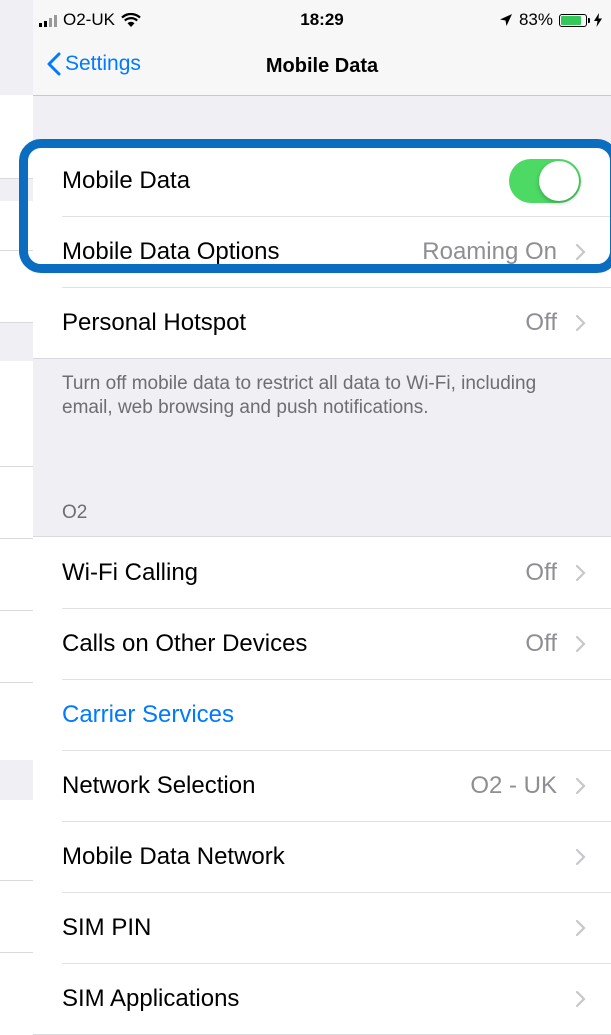 The width and height of the screenshot is (611, 1035). Describe the element at coordinates (322, 180) in the screenshot. I see `row-mobile-data: Mobile Data` at that location.